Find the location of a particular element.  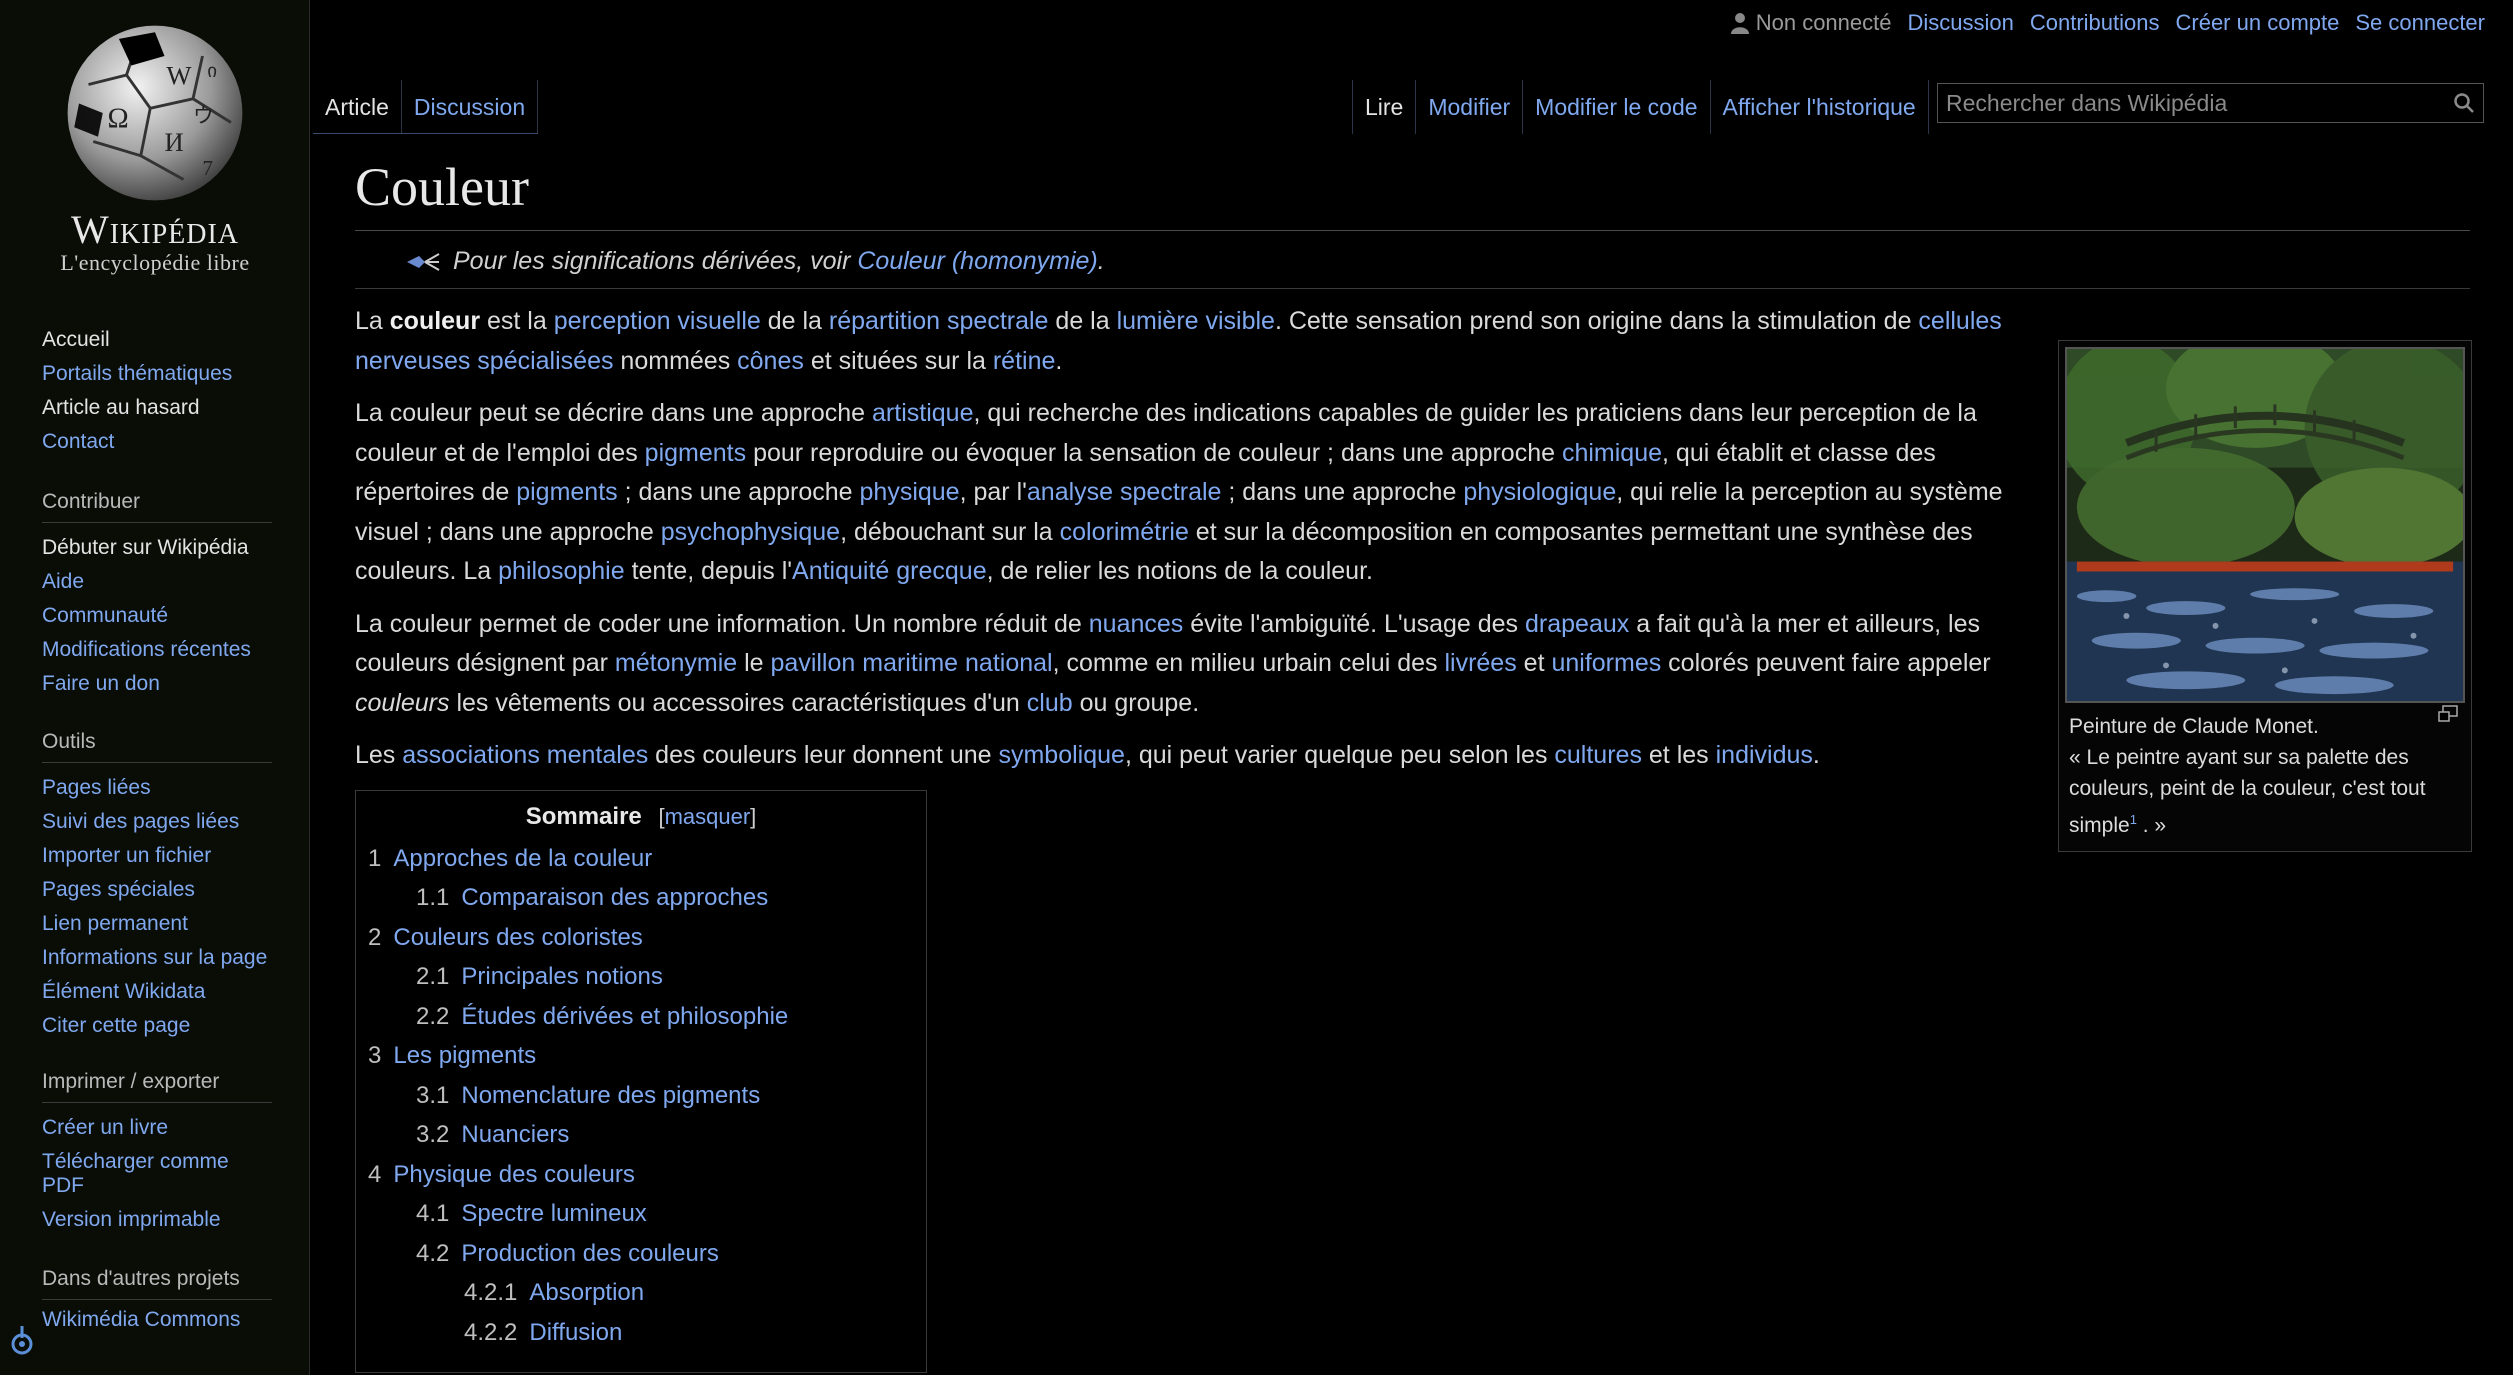

sidebar-item-label: Wikimédia Commons is located at coordinates (141, 1319).